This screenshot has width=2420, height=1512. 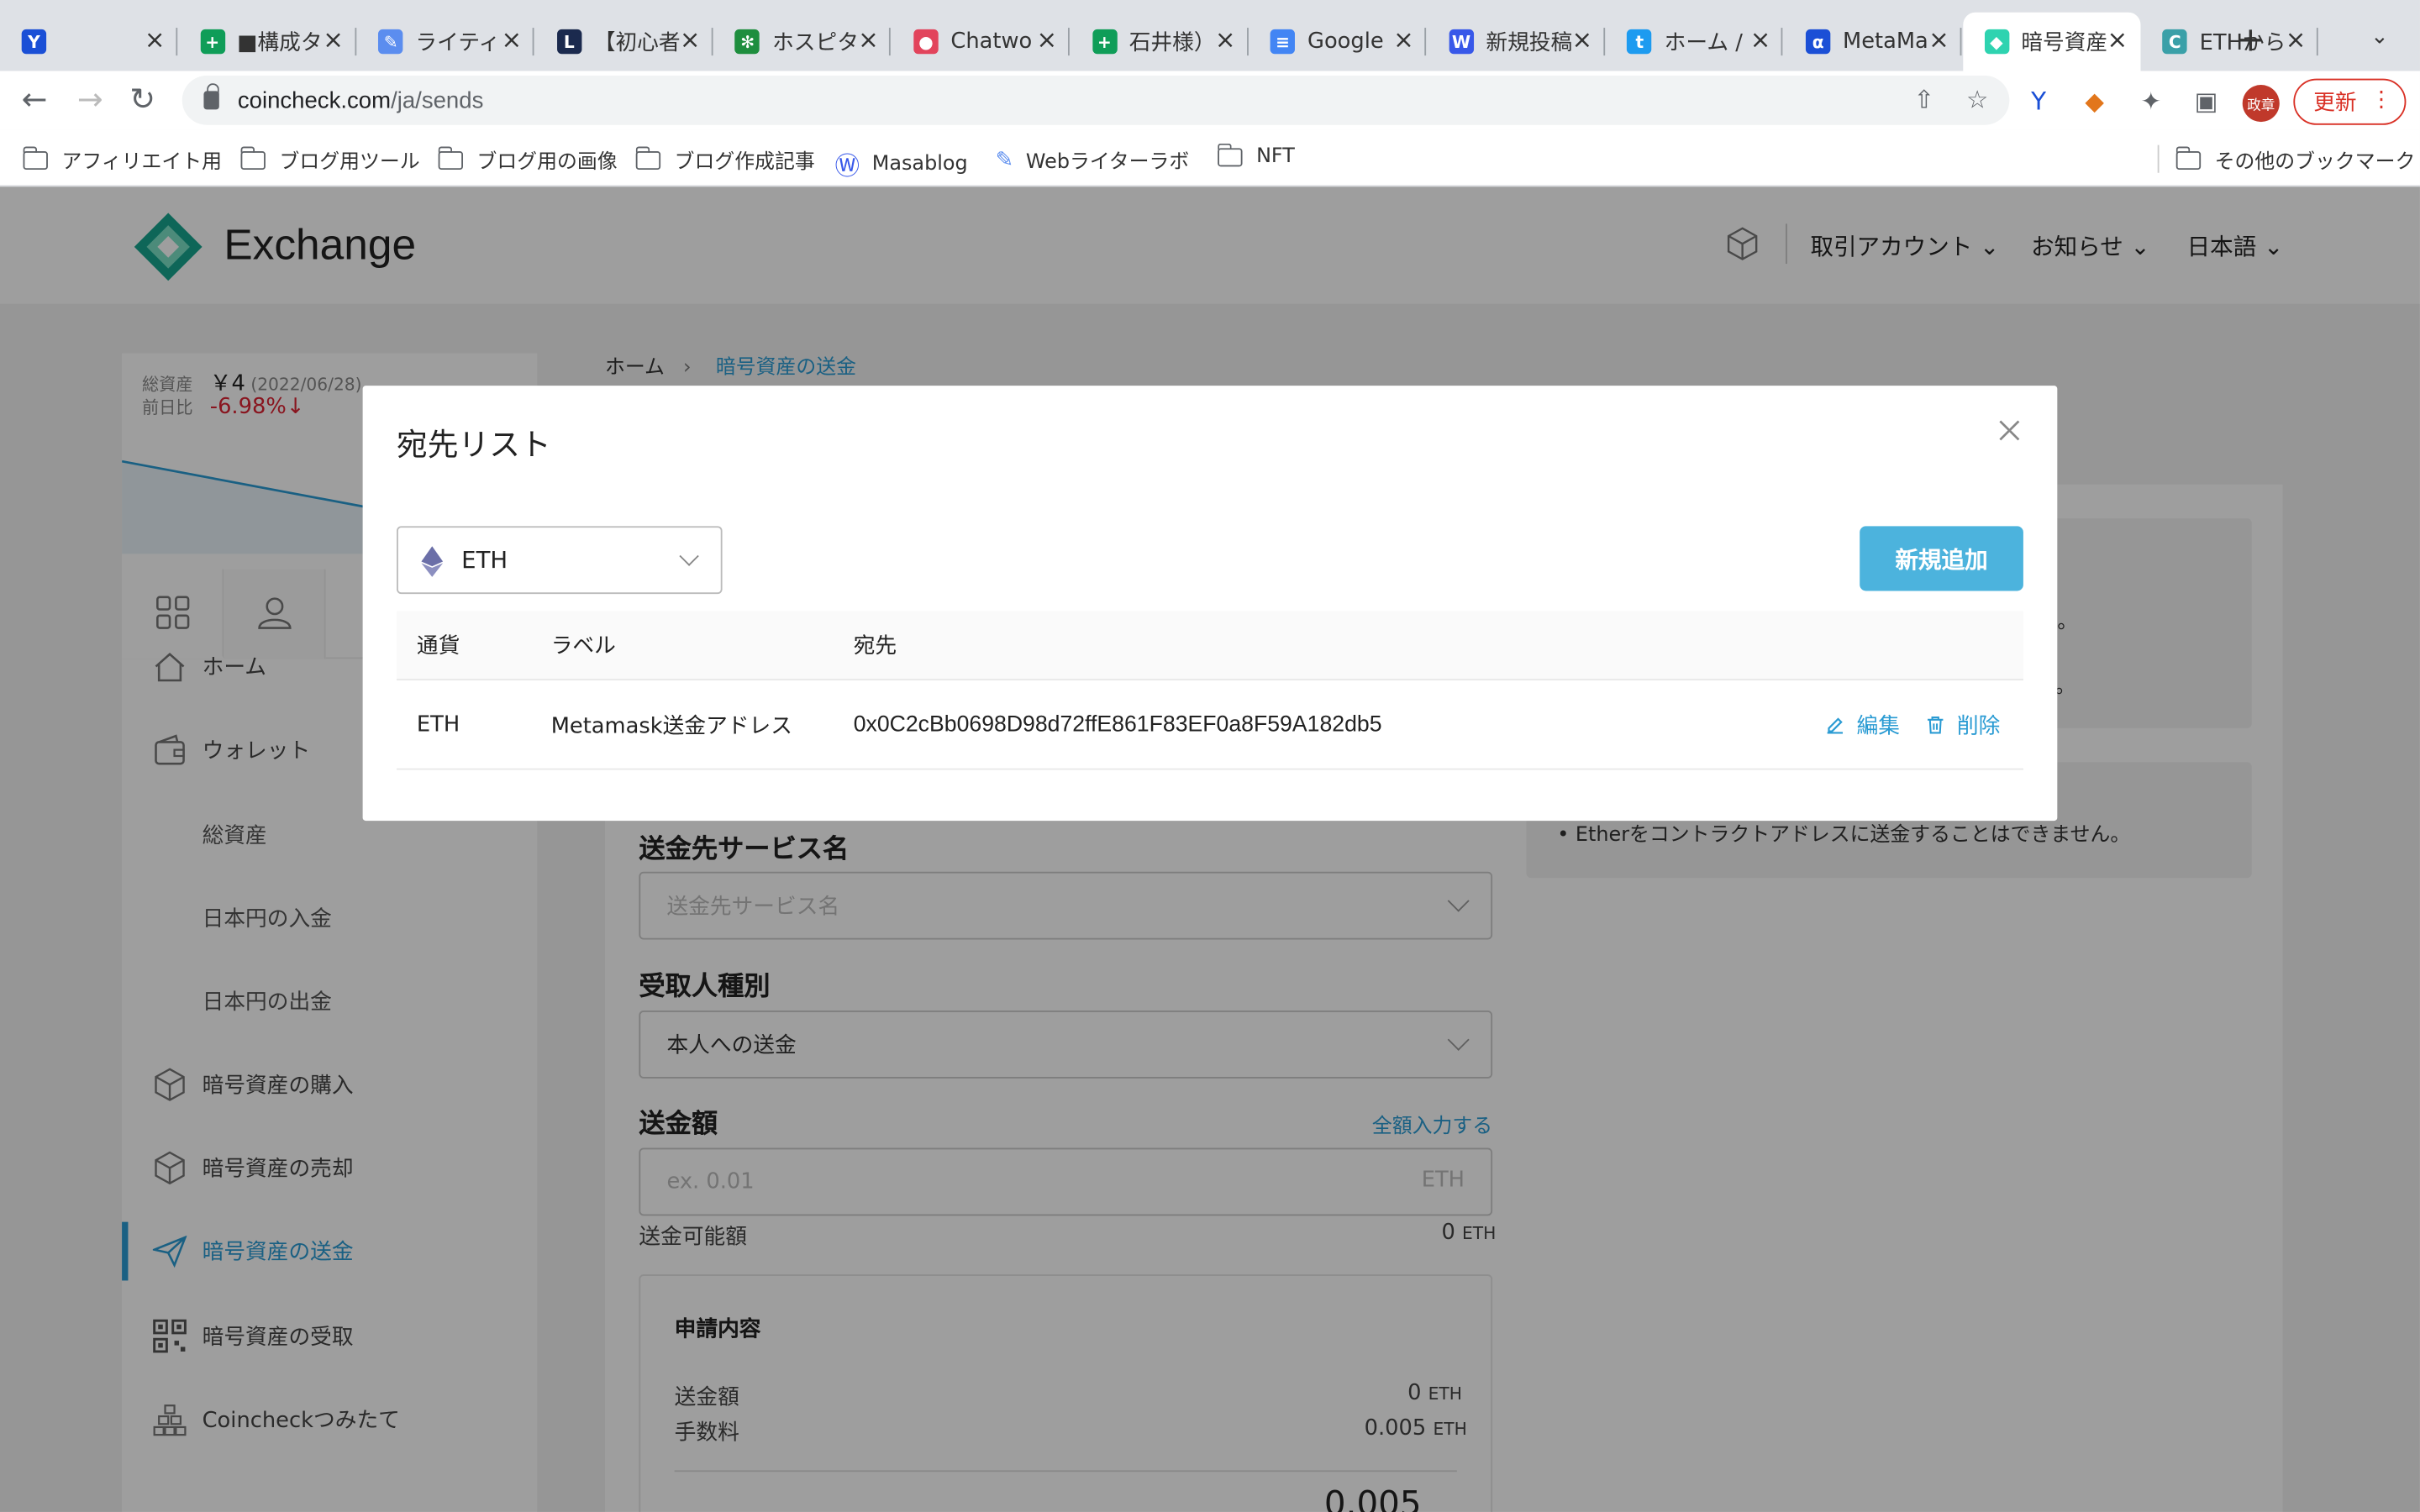 I want to click on profile-avatar: 政章, so click(x=2261, y=104).